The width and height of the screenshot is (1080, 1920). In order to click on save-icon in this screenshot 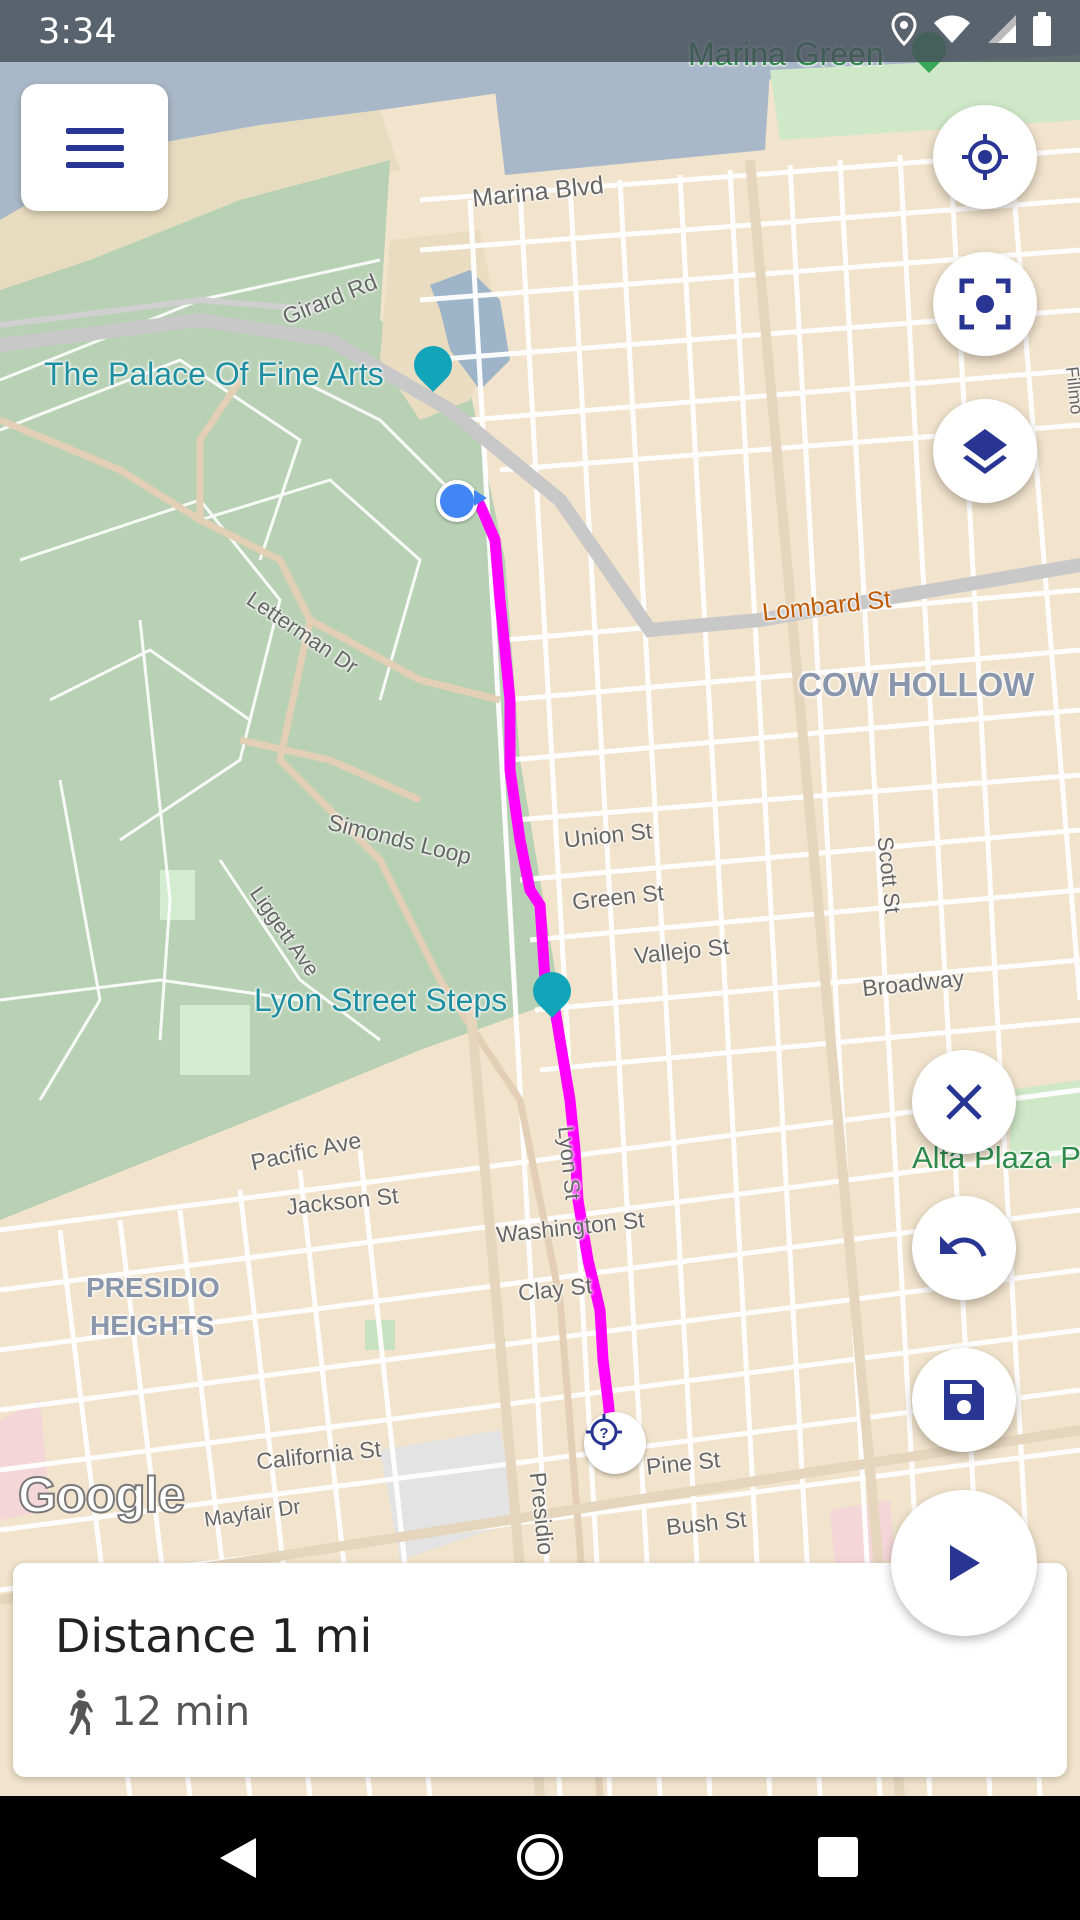, I will do `click(964, 1400)`.